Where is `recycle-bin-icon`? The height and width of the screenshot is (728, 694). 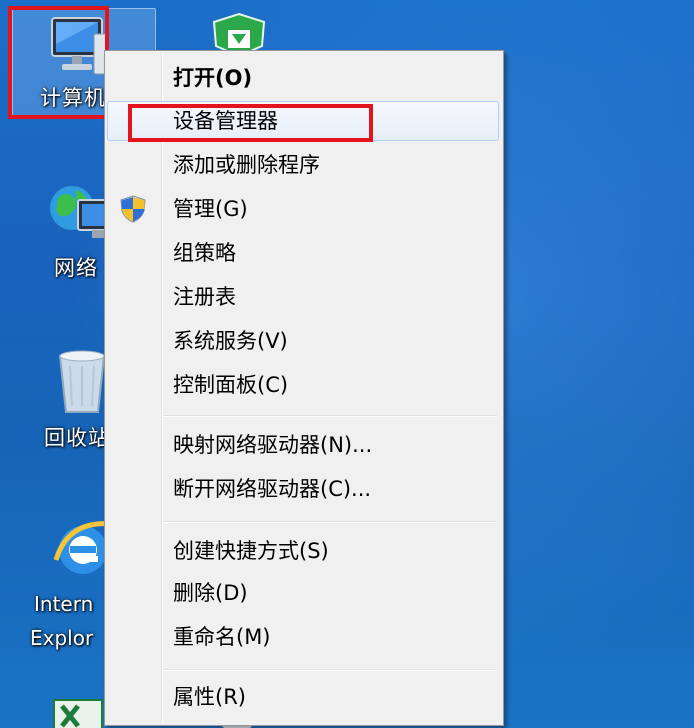 recycle-bin-icon is located at coordinates (82, 381).